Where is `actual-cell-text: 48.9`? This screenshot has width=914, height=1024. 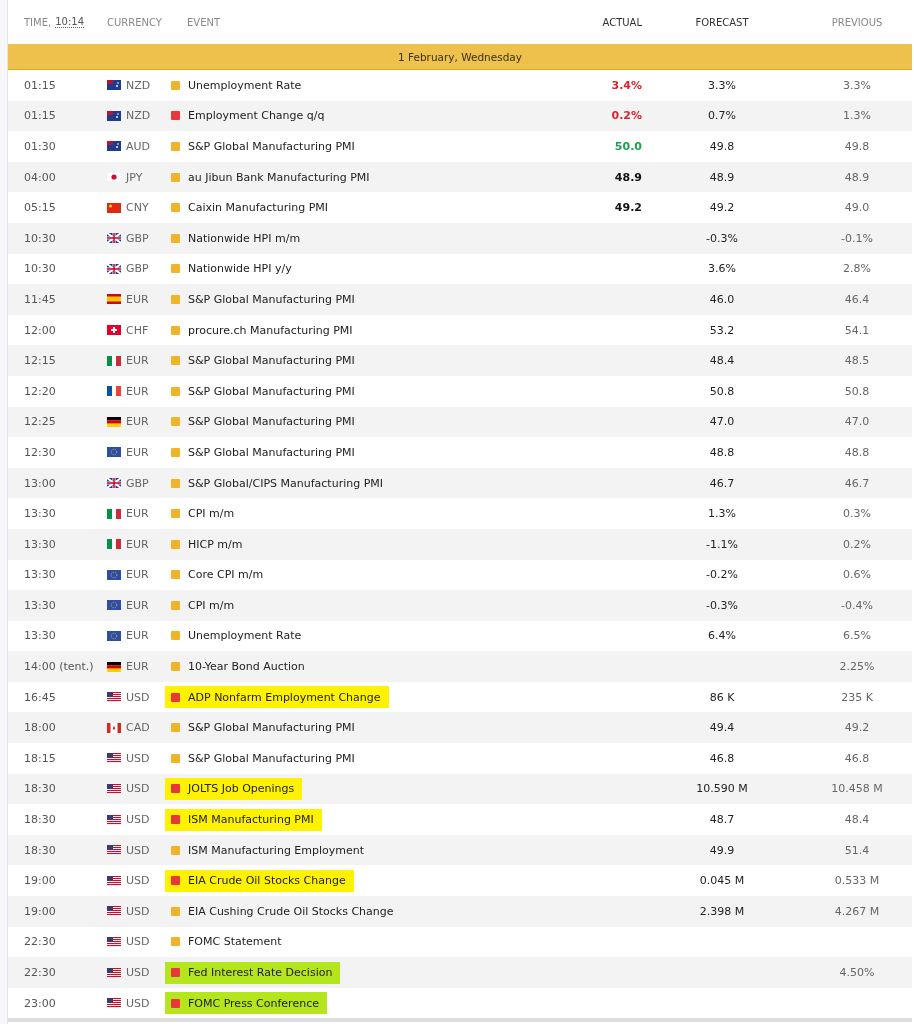
actual-cell-text: 48.9 is located at coordinates (627, 177).